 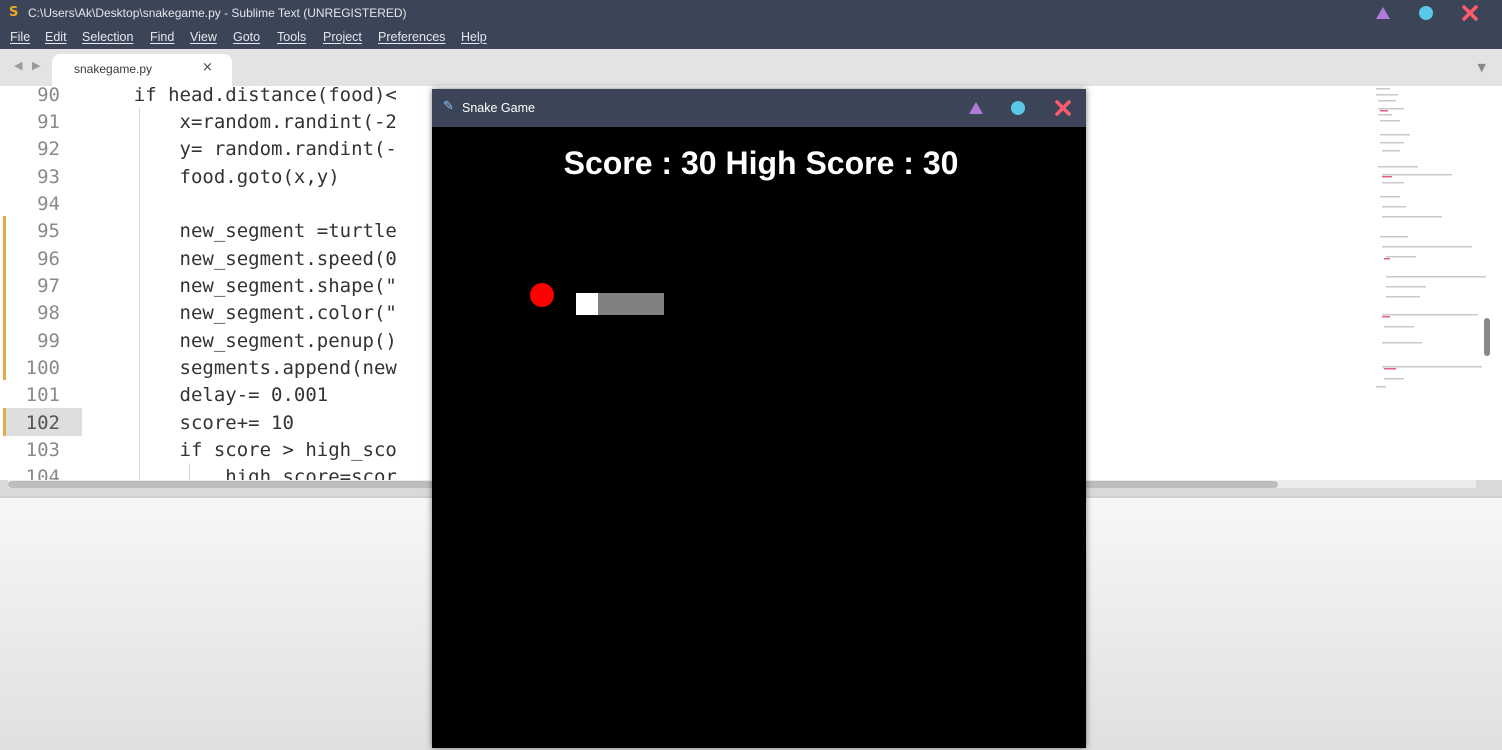 What do you see at coordinates (48, 204) in the screenshot?
I see `line-number: 94` at bounding box center [48, 204].